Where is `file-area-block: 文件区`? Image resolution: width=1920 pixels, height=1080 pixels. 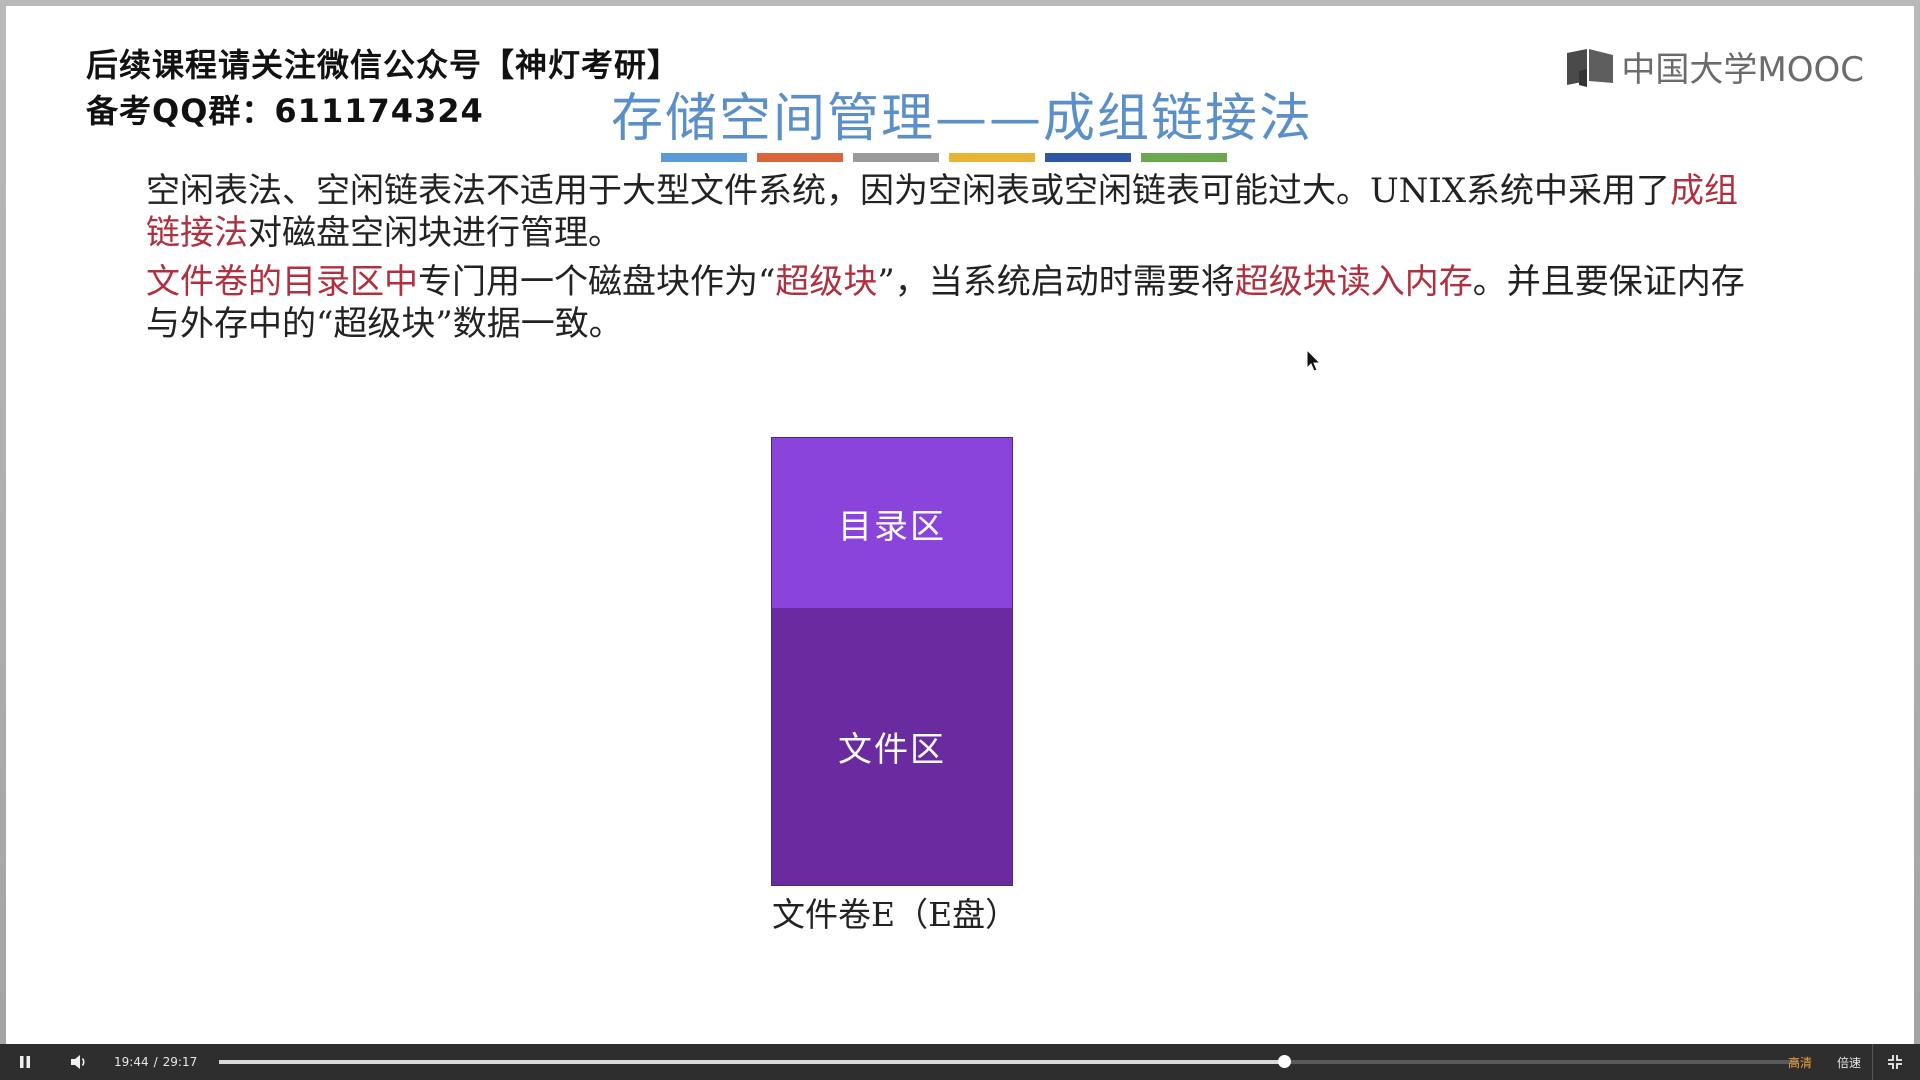 file-area-block: 文件区 is located at coordinates (892, 746).